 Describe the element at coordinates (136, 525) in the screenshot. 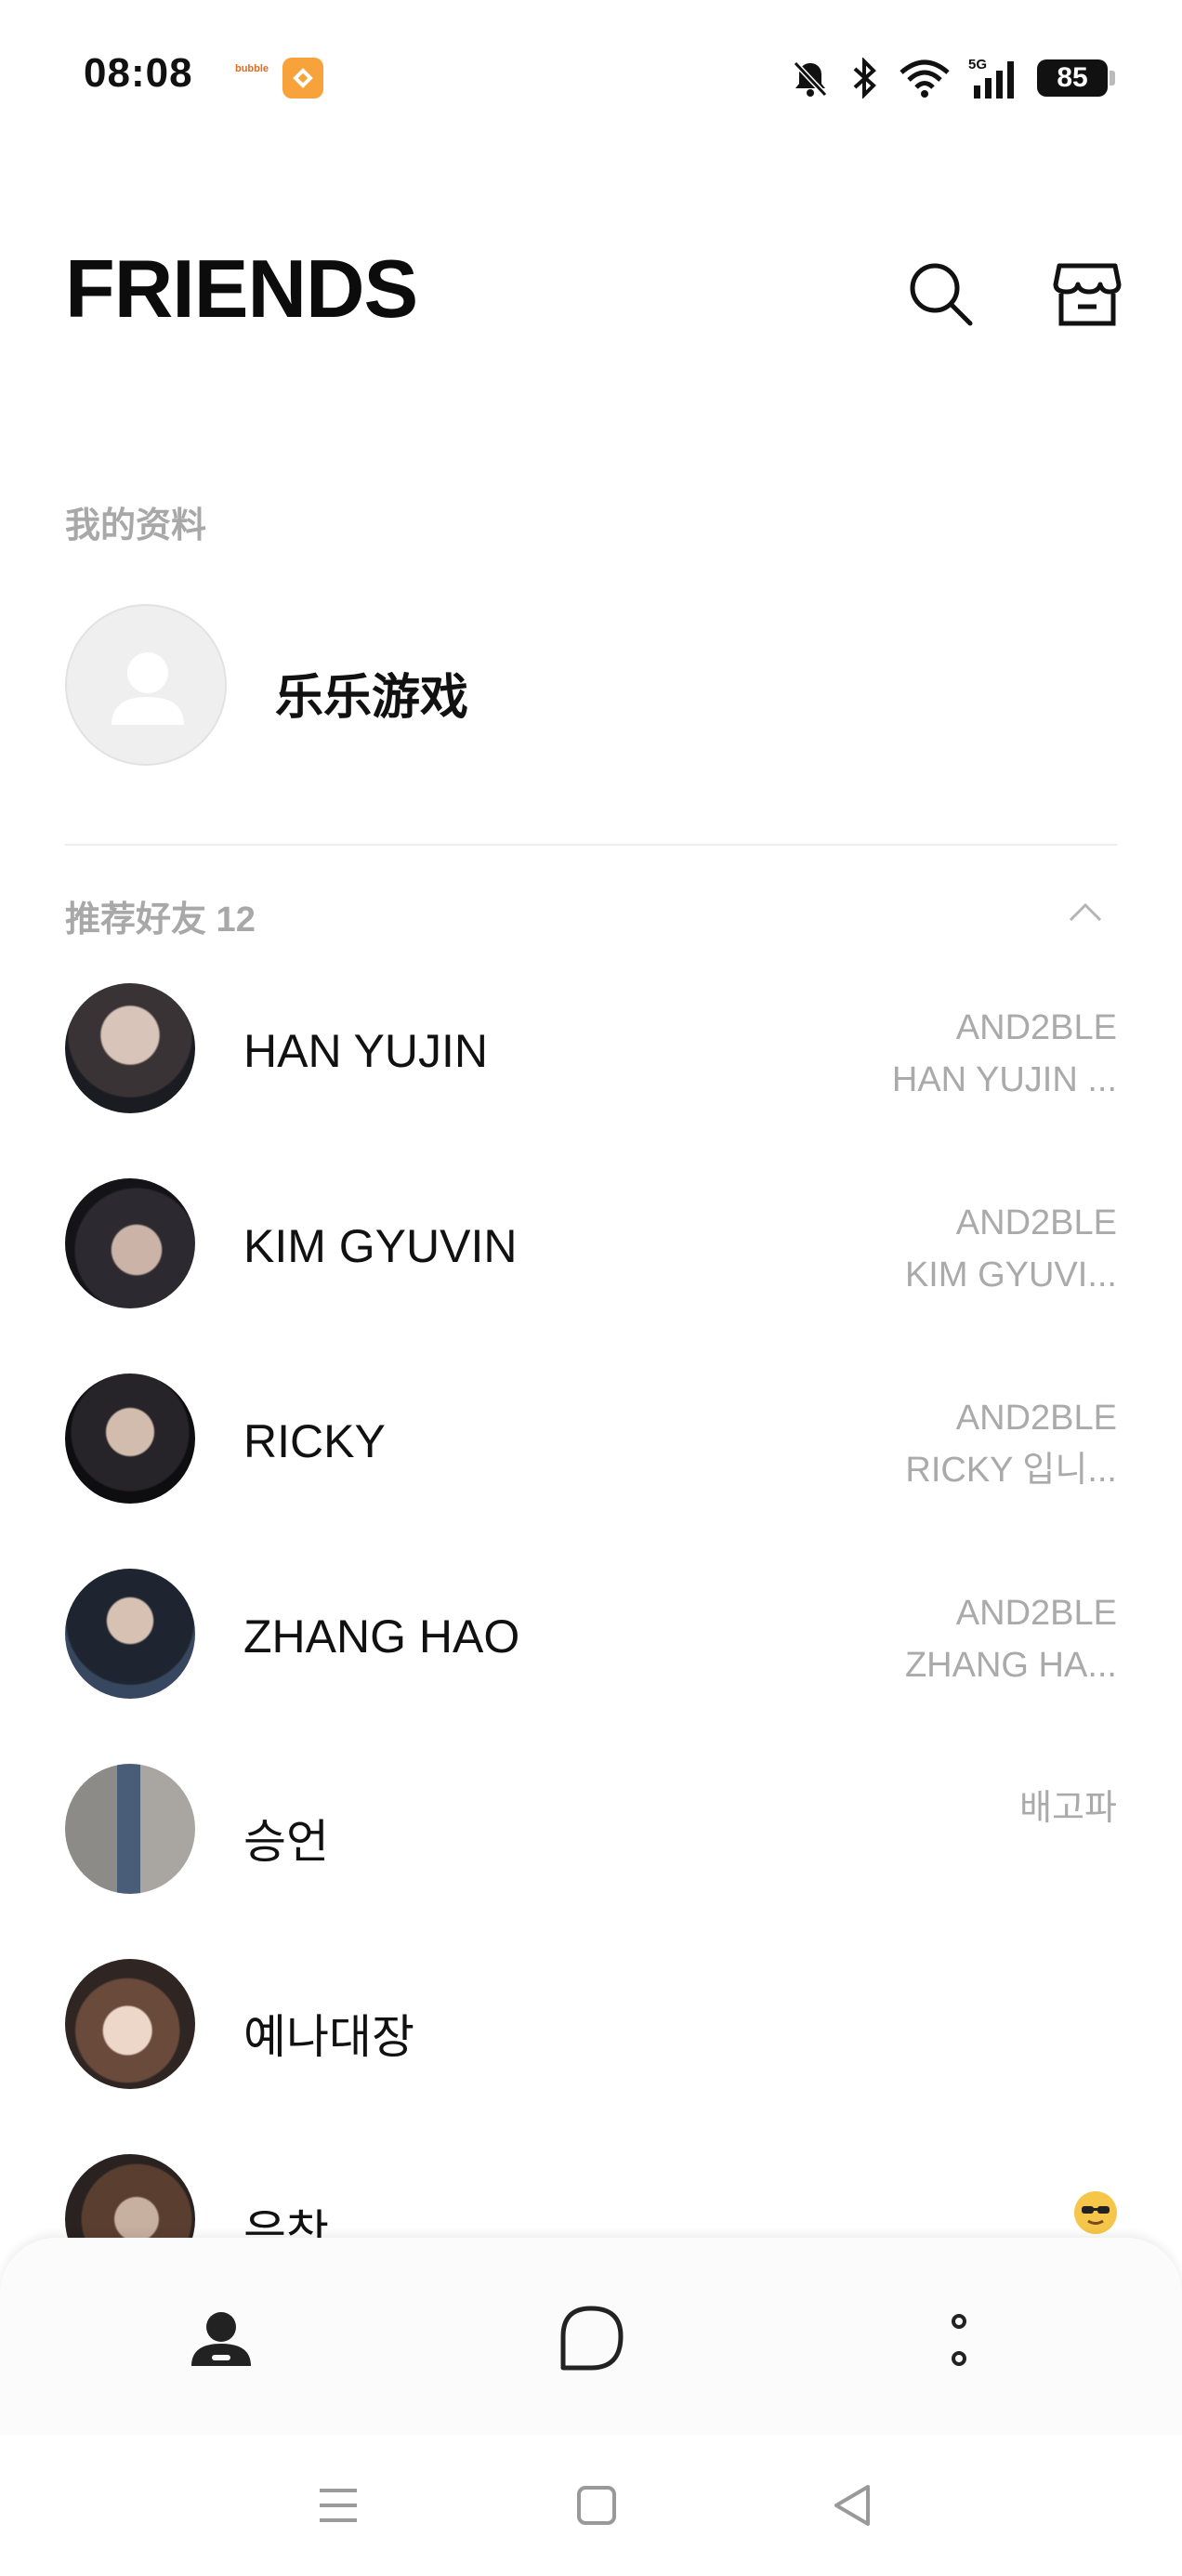

I see `my-profile-label: 我的资料` at that location.